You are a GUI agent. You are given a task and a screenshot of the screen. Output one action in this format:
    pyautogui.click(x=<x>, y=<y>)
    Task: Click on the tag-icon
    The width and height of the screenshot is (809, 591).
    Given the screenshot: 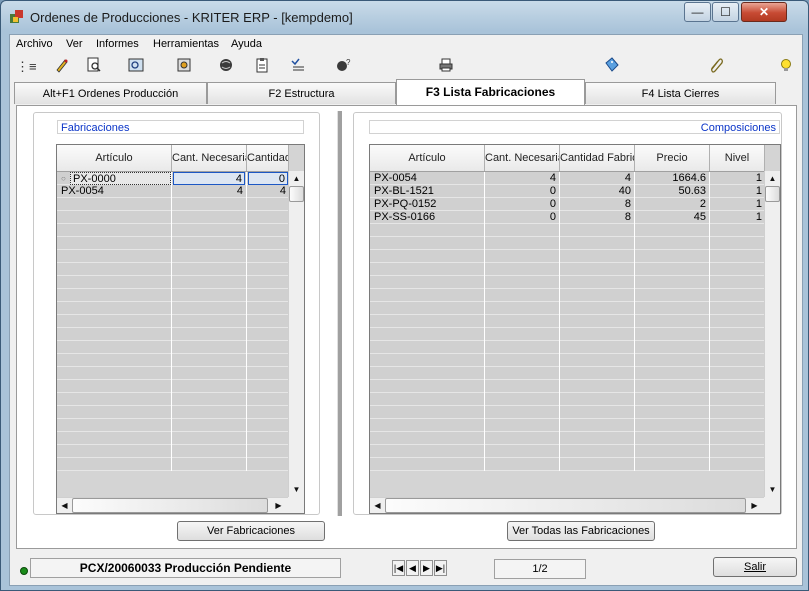 What is the action you would take?
    pyautogui.click(x=612, y=67)
    